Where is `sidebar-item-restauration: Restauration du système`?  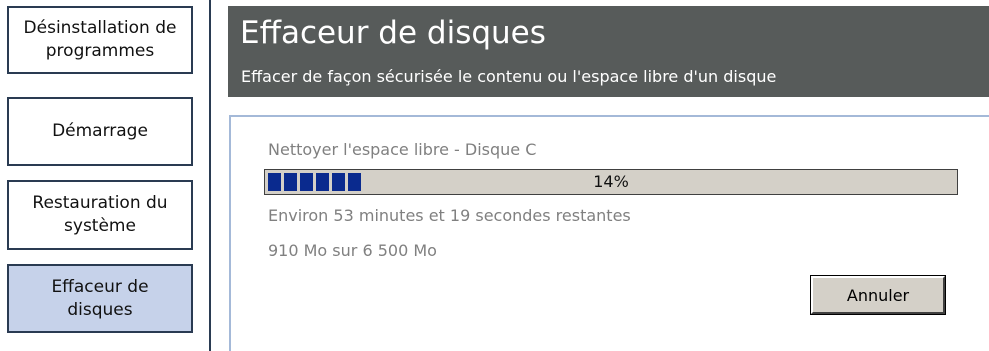 sidebar-item-restauration: Restauration du système is located at coordinates (100, 215).